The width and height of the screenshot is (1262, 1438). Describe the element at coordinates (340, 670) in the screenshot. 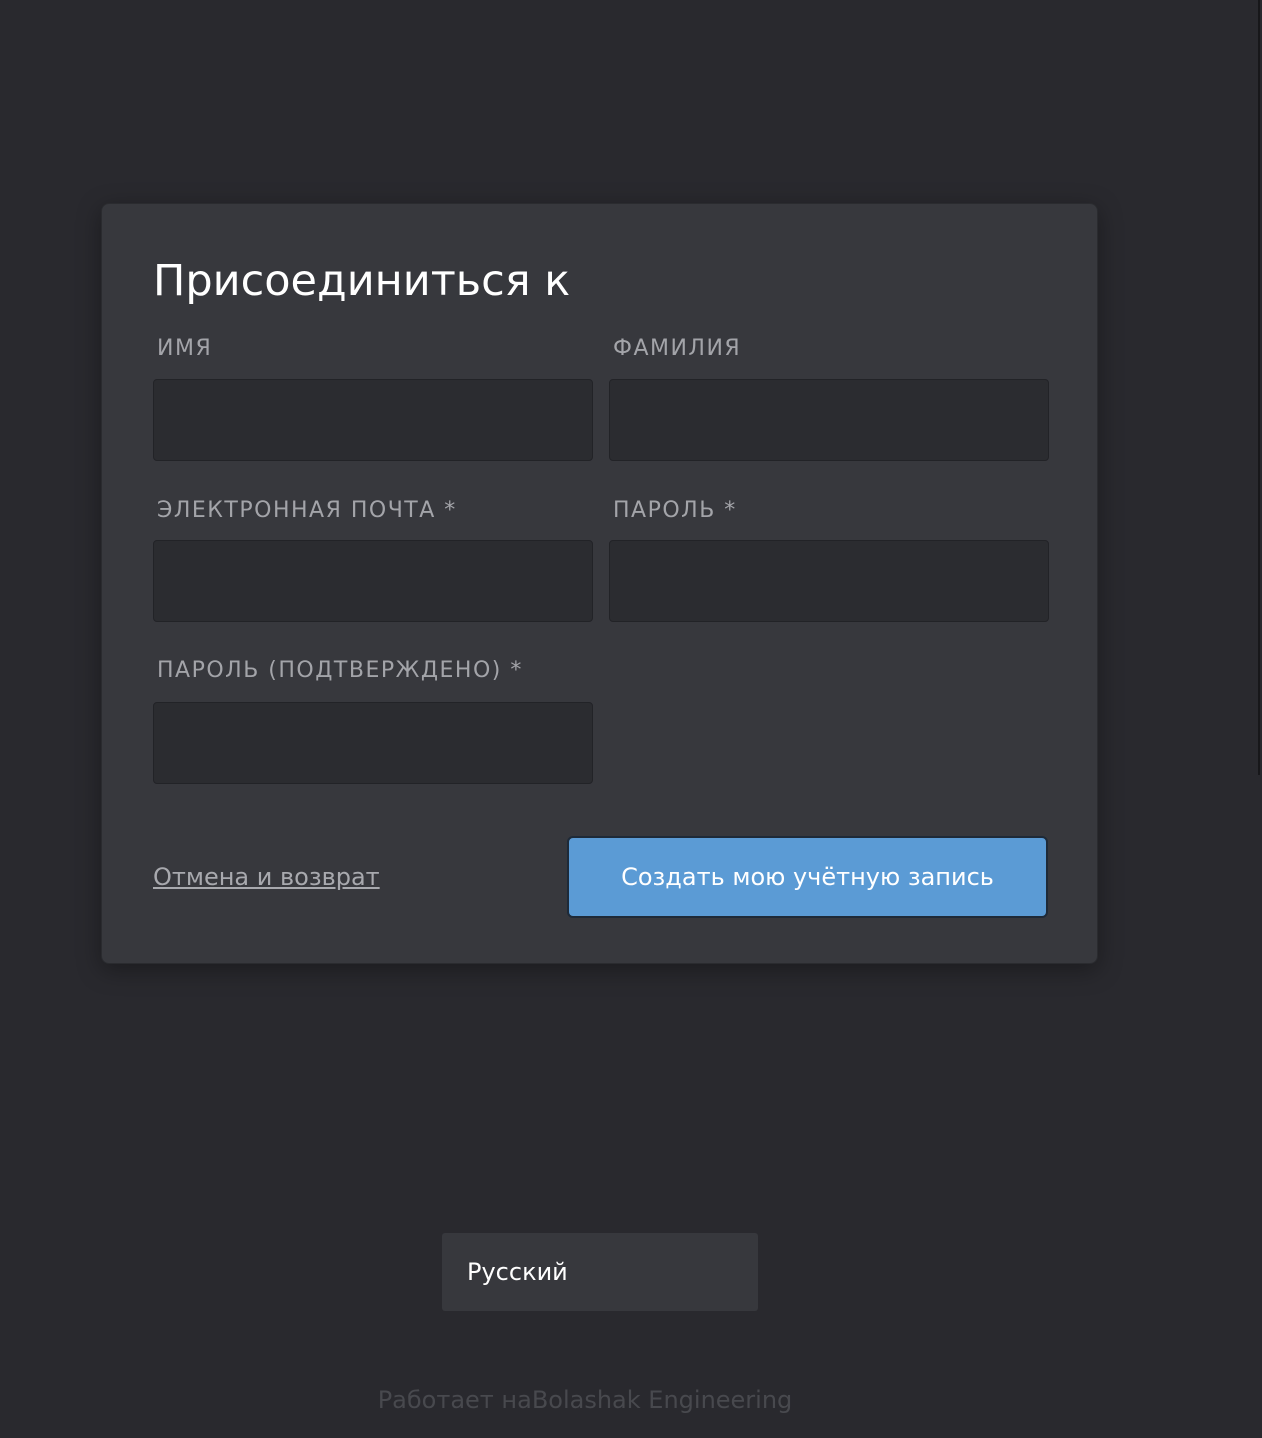

I see `password-confirm-label: ПАРОЛЬ (ПОДТВЕРЖДЕНО) *` at that location.